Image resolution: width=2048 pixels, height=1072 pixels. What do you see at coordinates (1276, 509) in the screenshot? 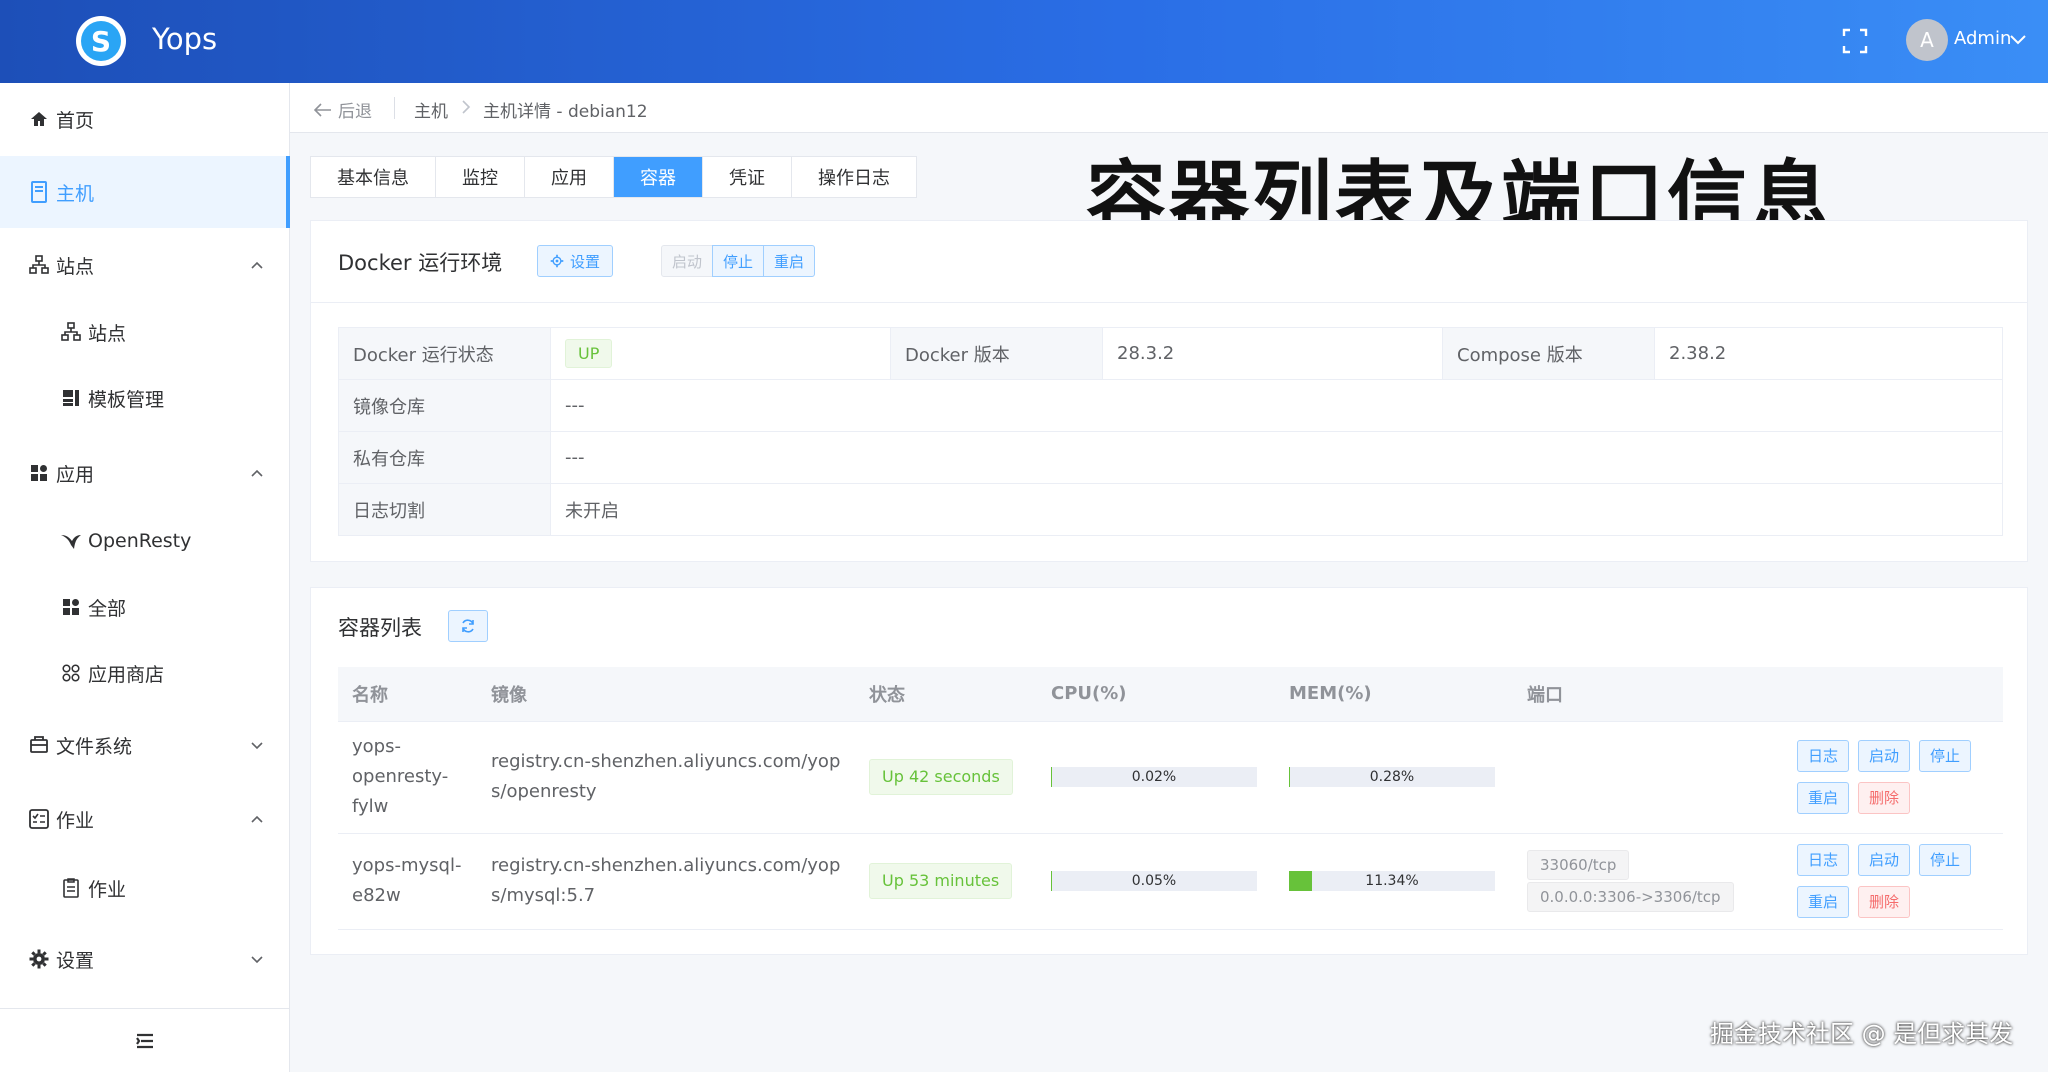
I see `log-rotate-value: 未开启` at bounding box center [1276, 509].